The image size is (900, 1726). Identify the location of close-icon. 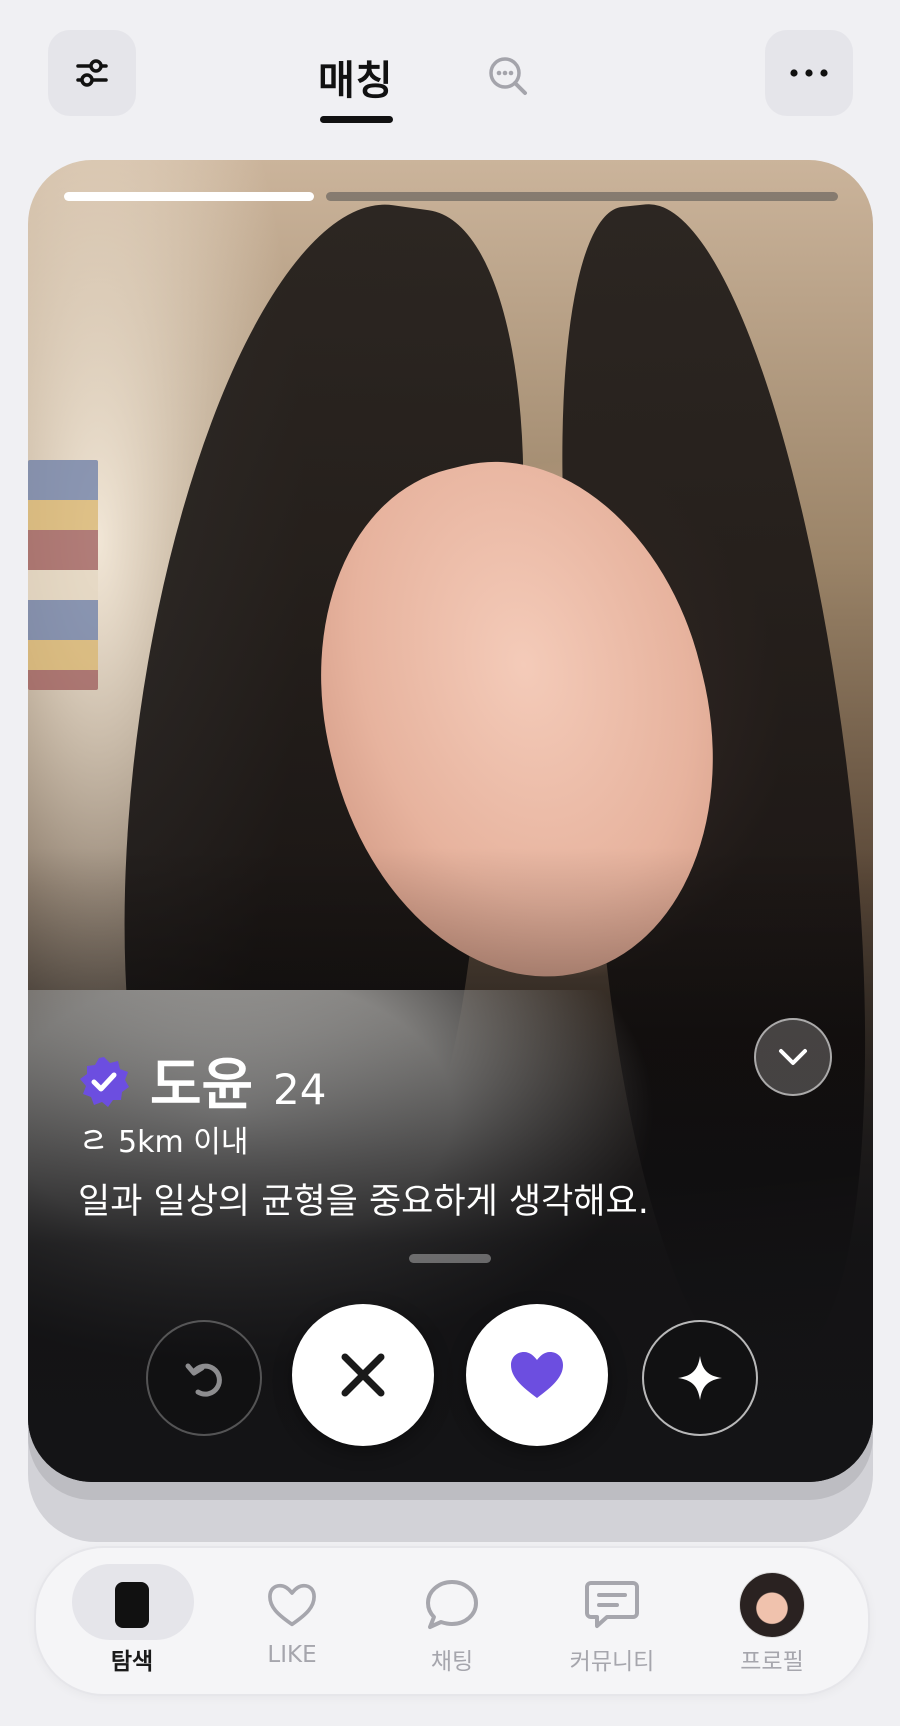
(363, 1375).